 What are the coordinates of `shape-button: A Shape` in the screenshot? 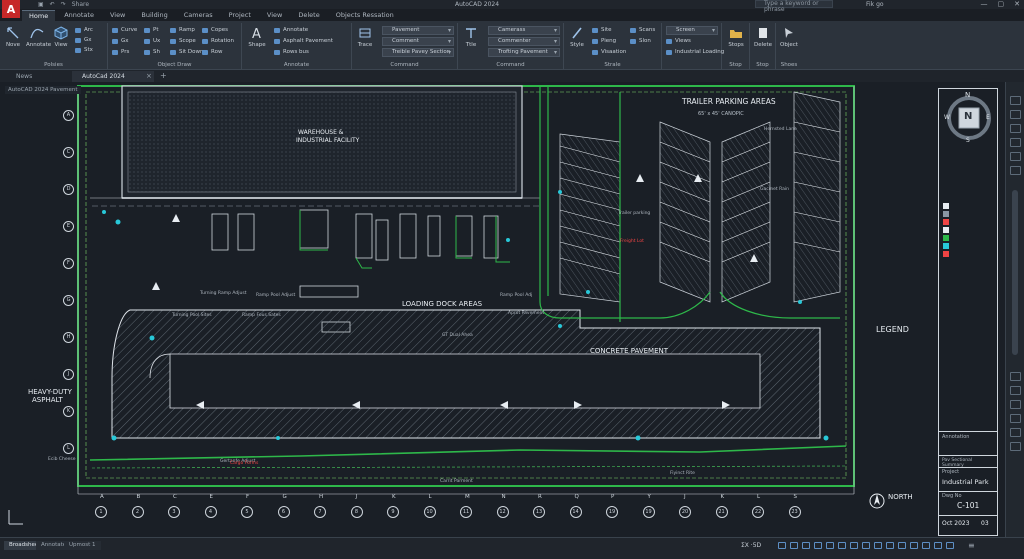 It's located at (257, 37).